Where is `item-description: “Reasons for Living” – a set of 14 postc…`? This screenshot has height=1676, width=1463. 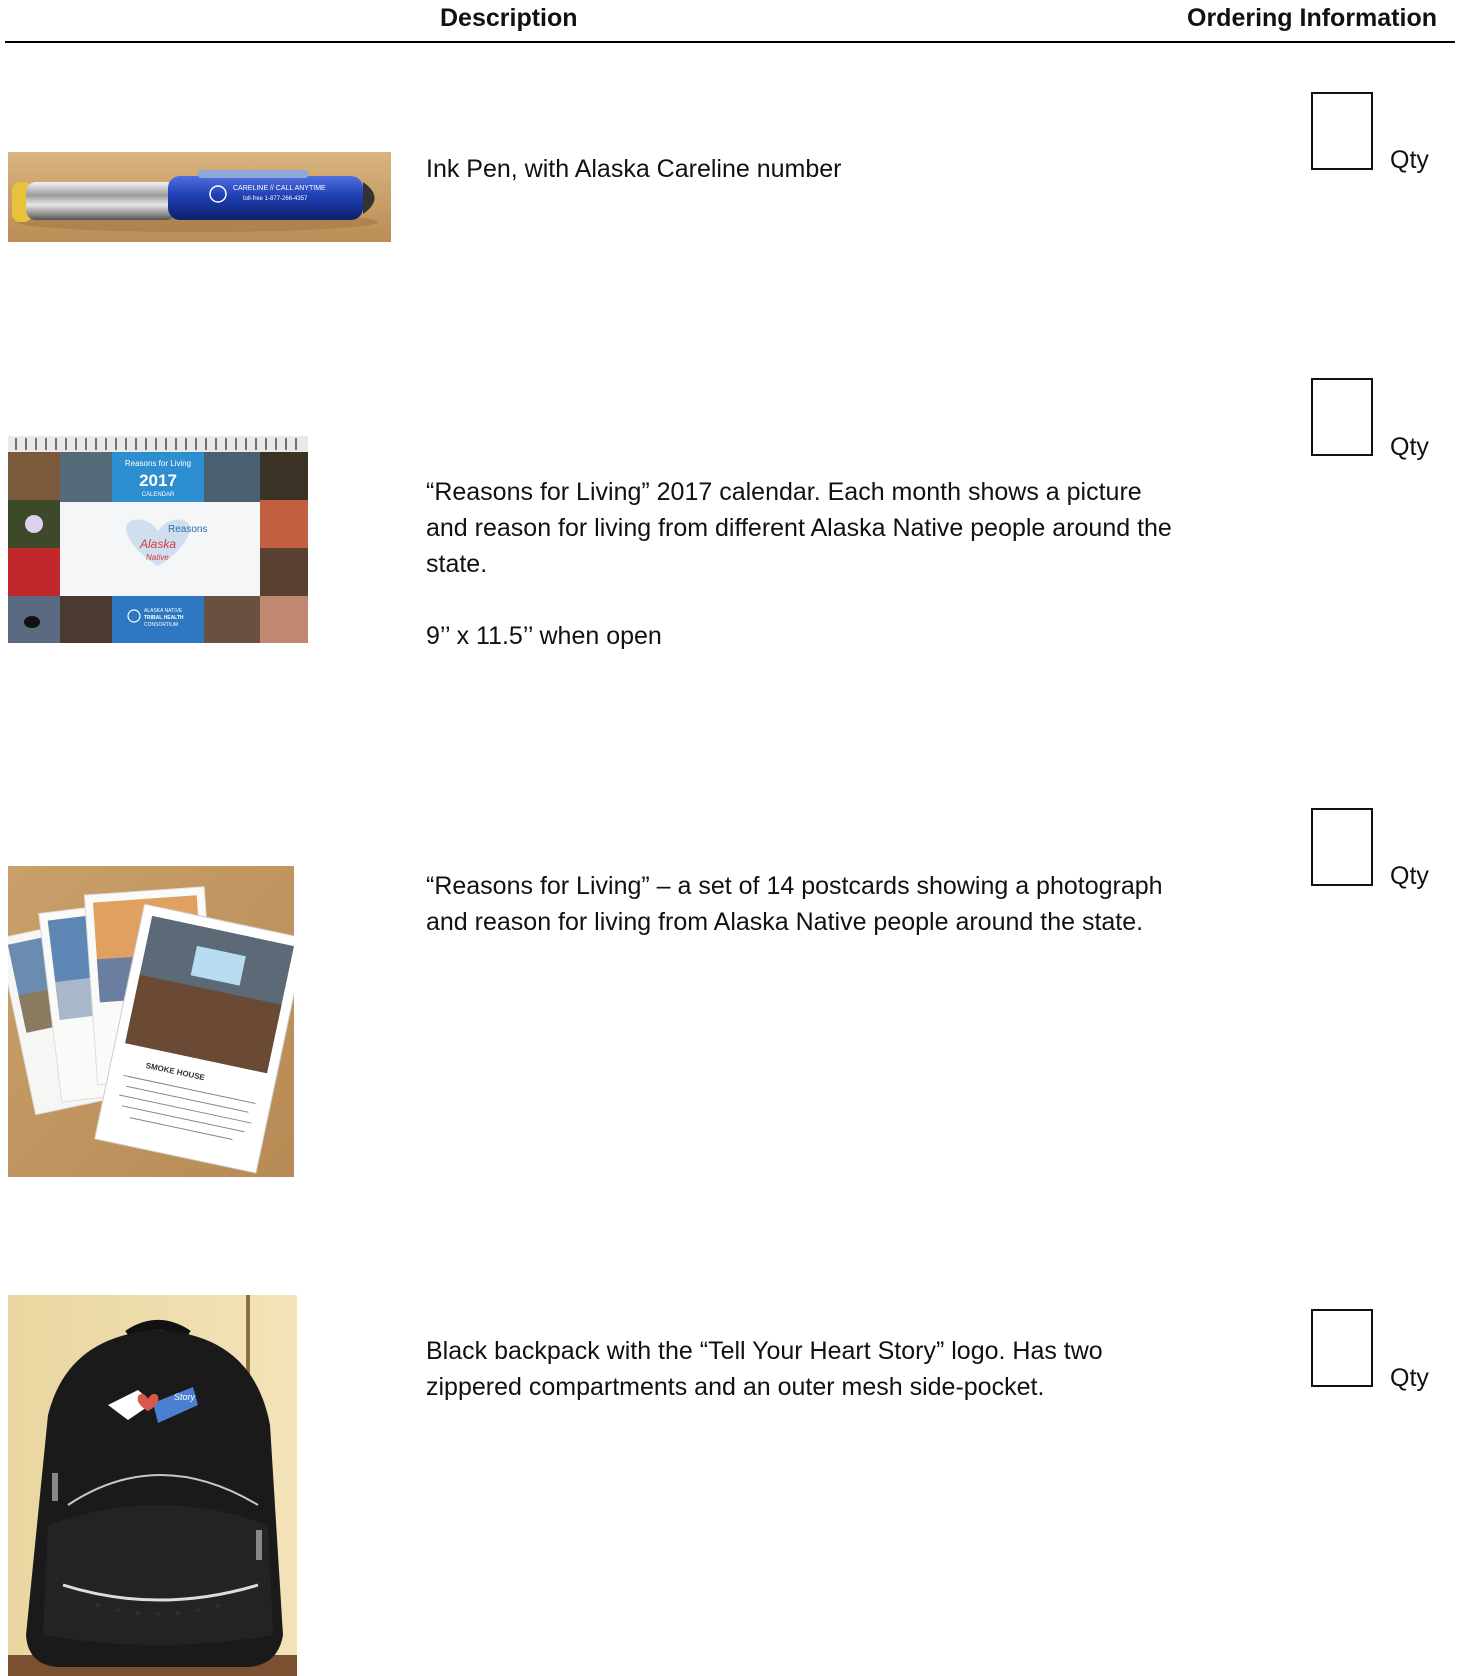
item-description: “Reasons for Living” – a set of 14 postc… is located at coordinates (806, 904).